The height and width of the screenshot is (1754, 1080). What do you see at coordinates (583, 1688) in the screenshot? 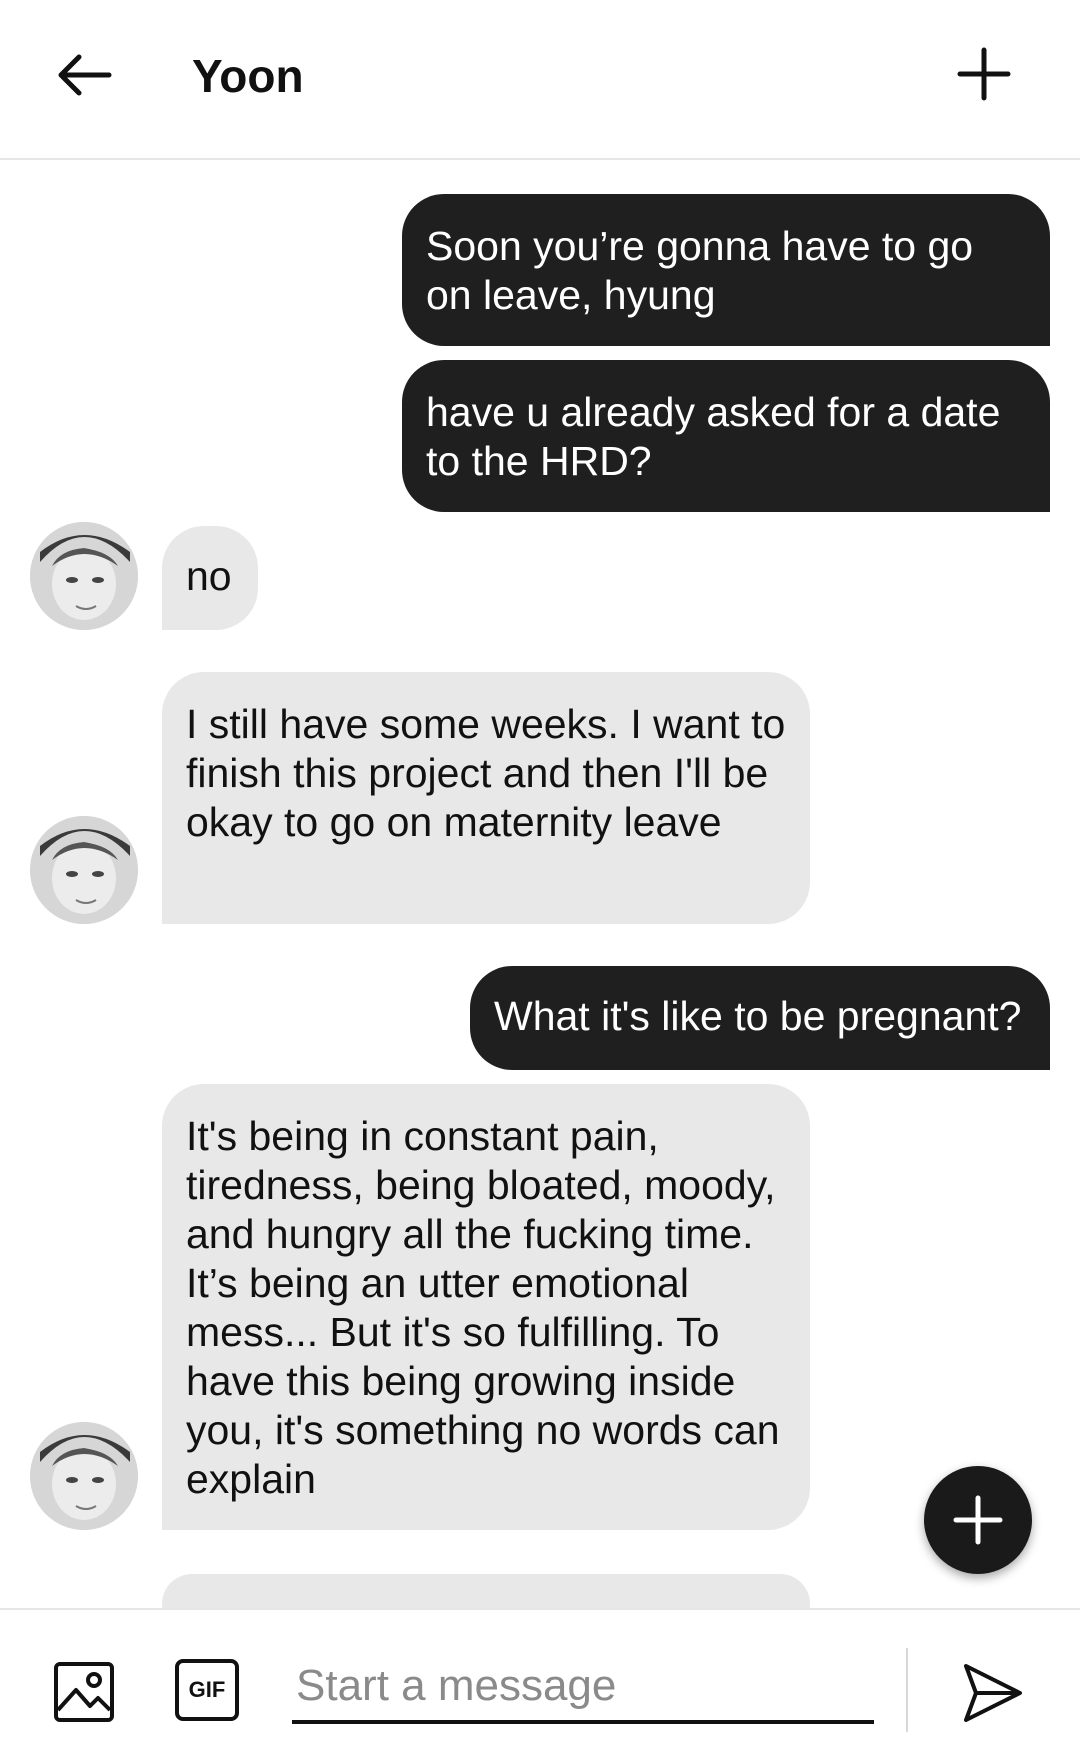
I see `message-input` at bounding box center [583, 1688].